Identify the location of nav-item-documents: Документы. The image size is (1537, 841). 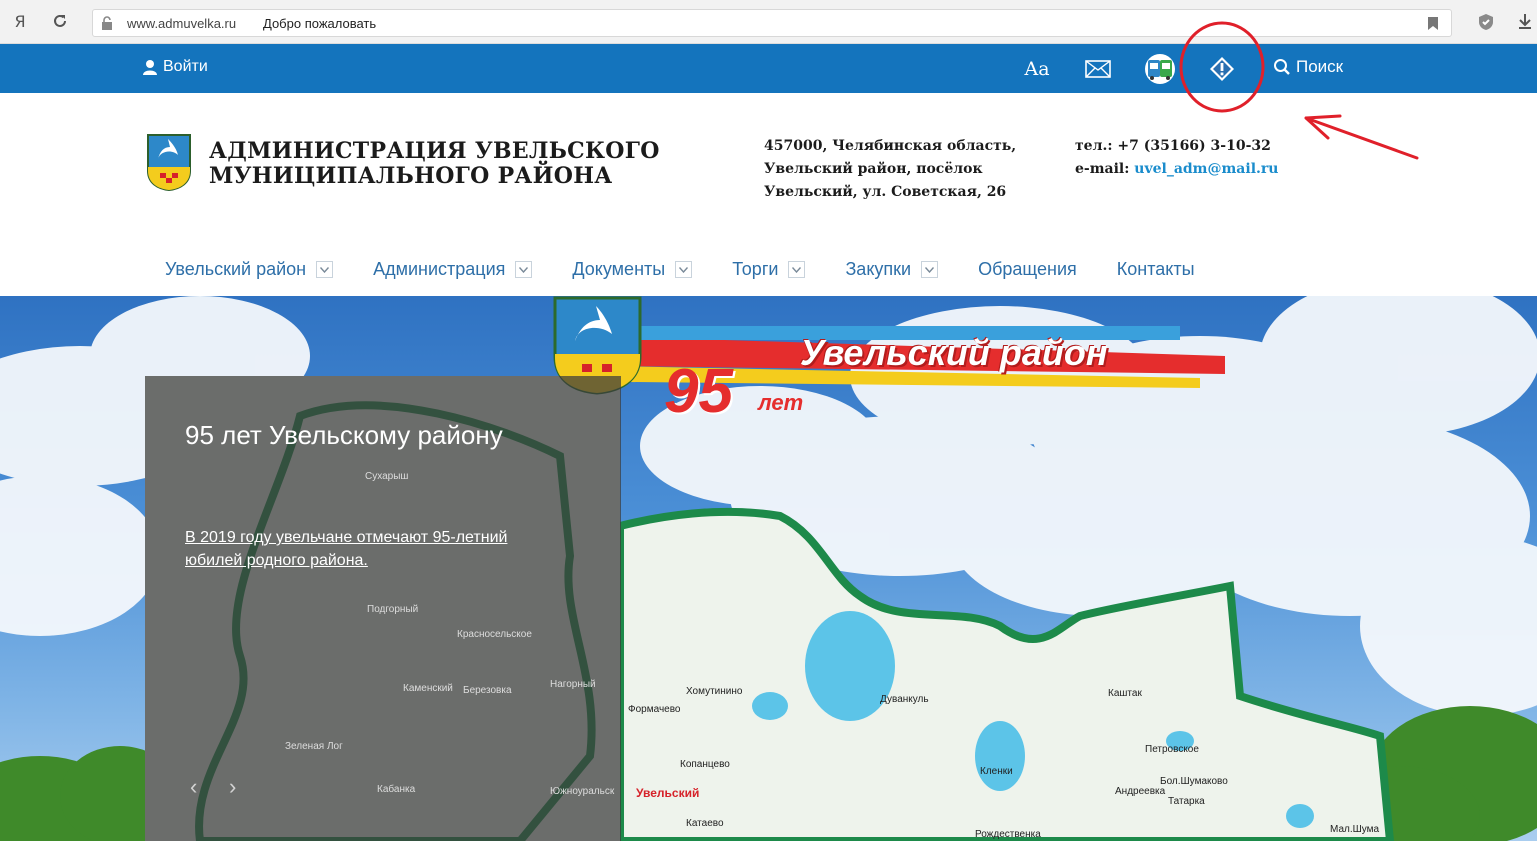
(632, 269).